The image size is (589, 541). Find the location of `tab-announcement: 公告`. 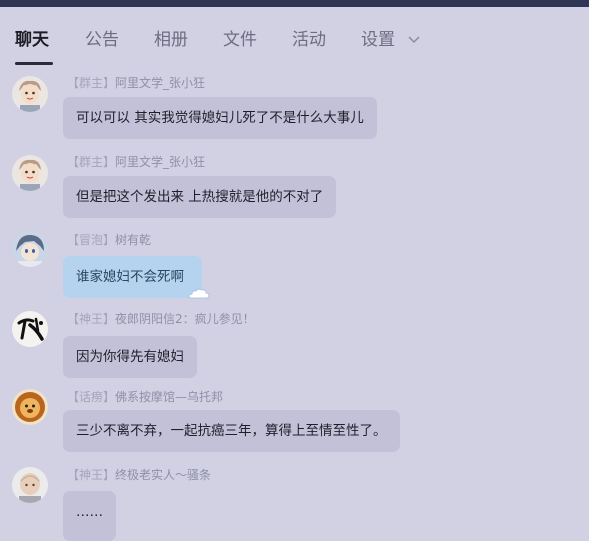

tab-announcement: 公告 is located at coordinates (102, 40).